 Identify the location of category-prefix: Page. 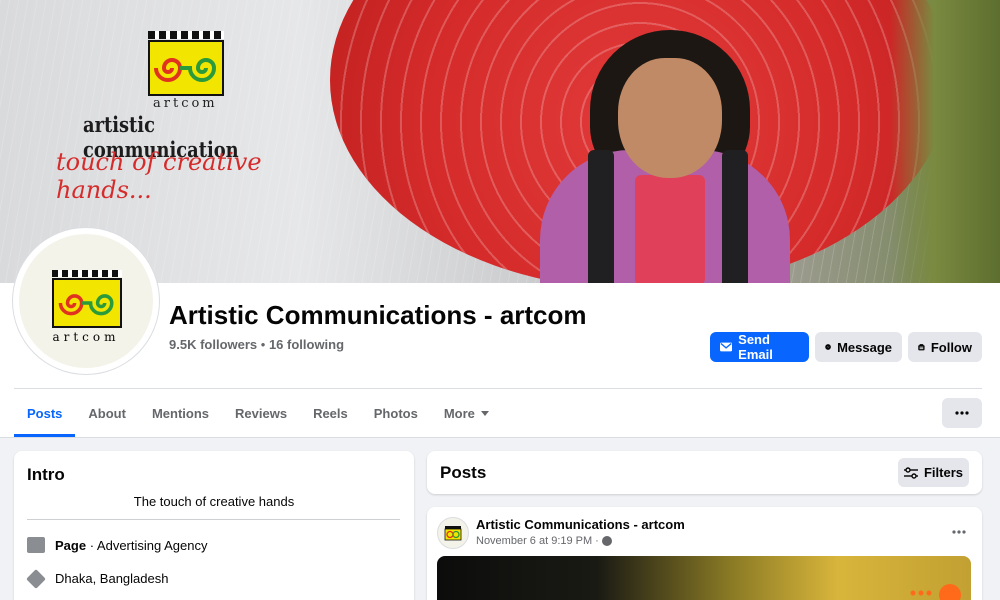
(71, 545).